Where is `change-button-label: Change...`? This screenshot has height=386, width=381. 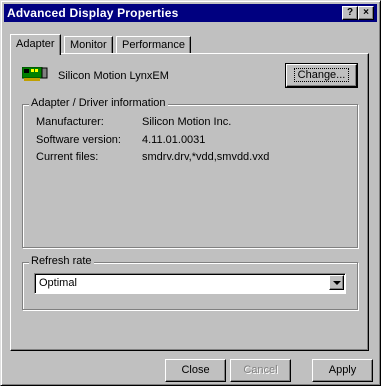
change-button-label: Change... is located at coordinates (321, 75).